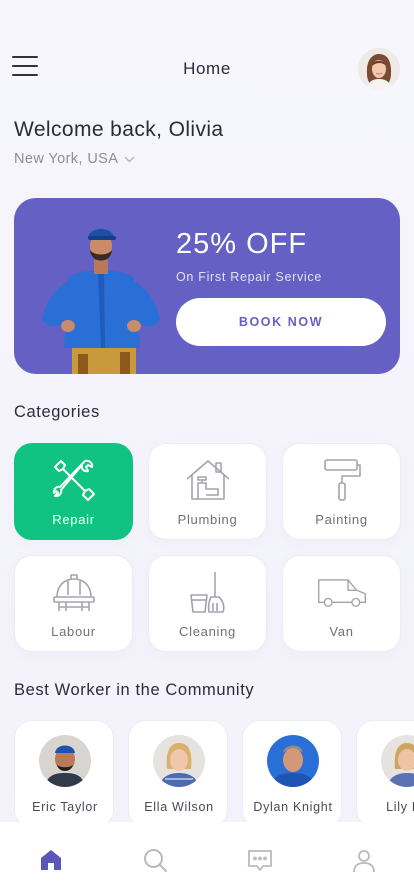  I want to click on chevron-down-icon, so click(129, 159).